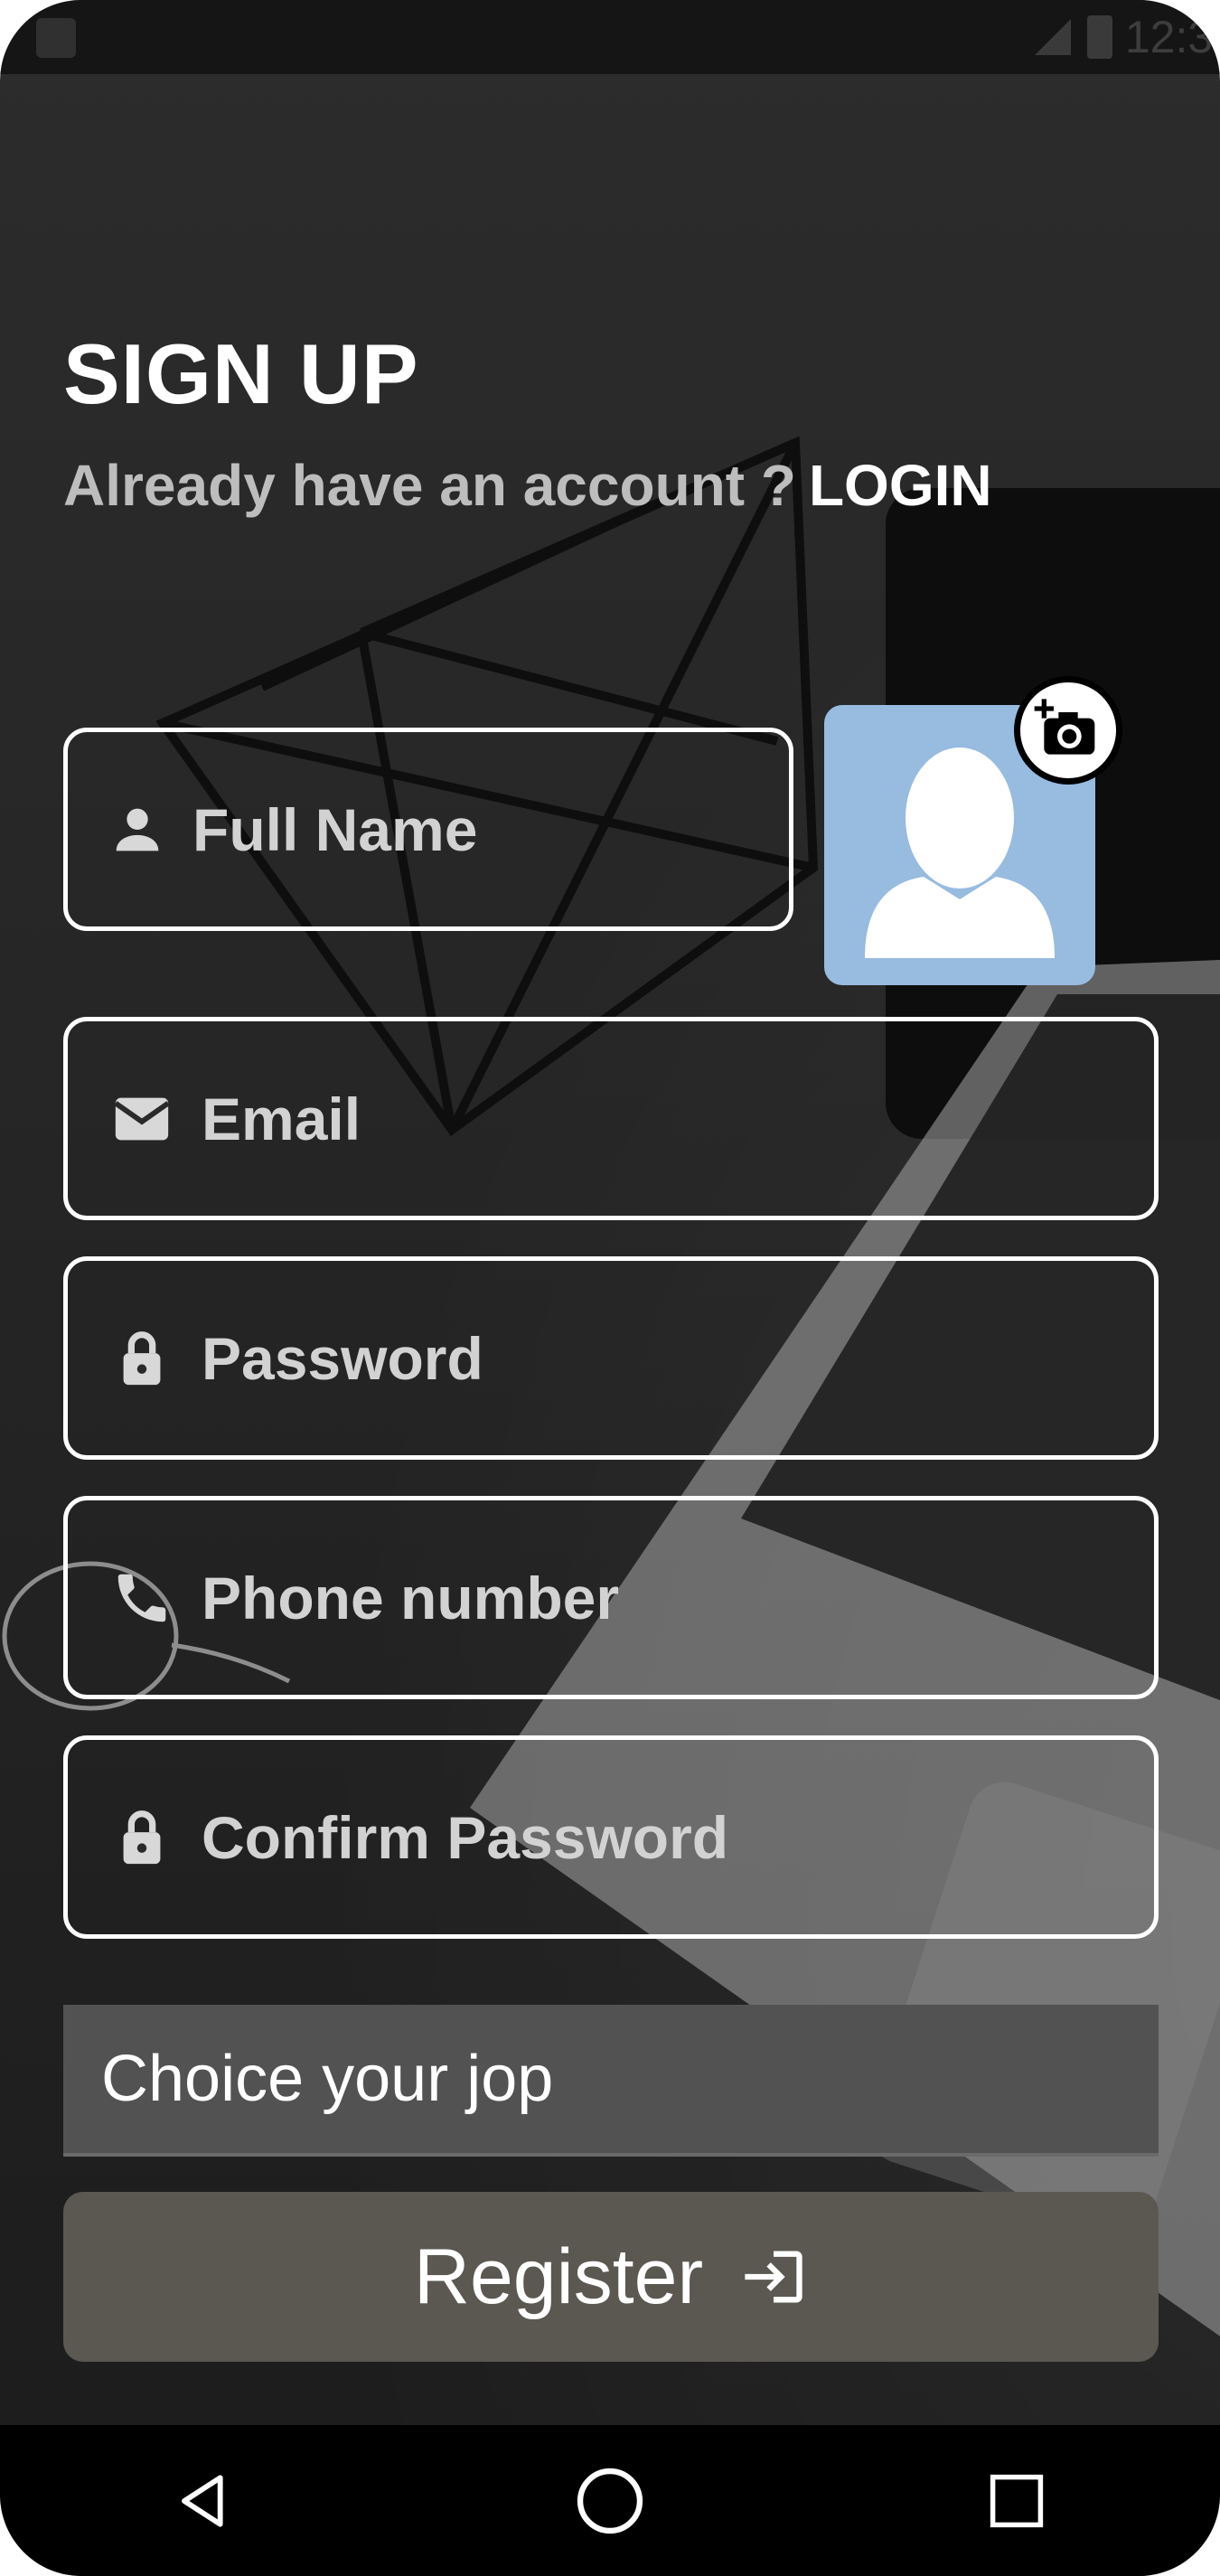  I want to click on add-camera-icon, so click(1068, 731).